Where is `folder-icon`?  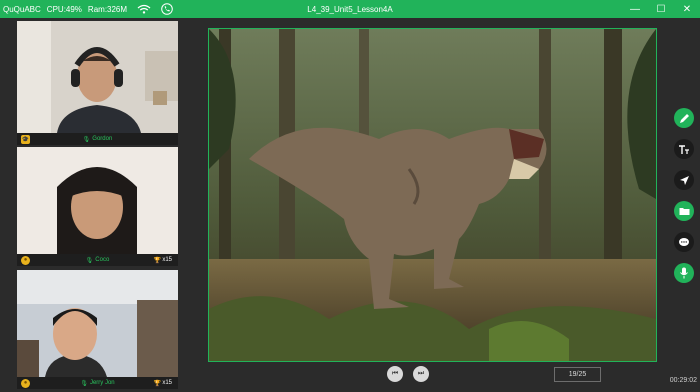 folder-icon is located at coordinates (684, 211).